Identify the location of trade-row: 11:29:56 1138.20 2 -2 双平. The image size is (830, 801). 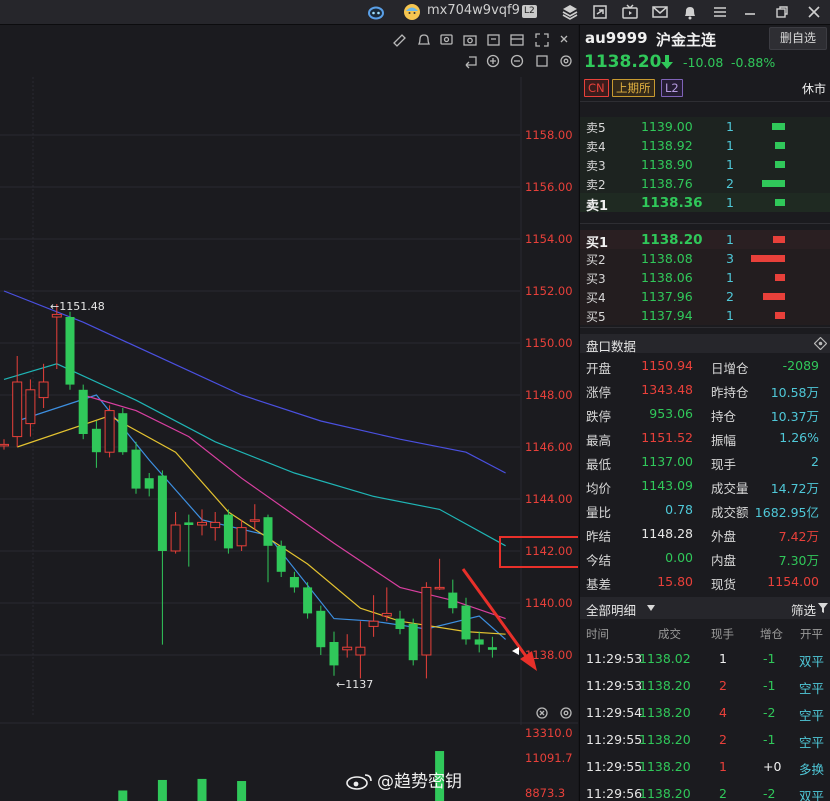
(705, 791).